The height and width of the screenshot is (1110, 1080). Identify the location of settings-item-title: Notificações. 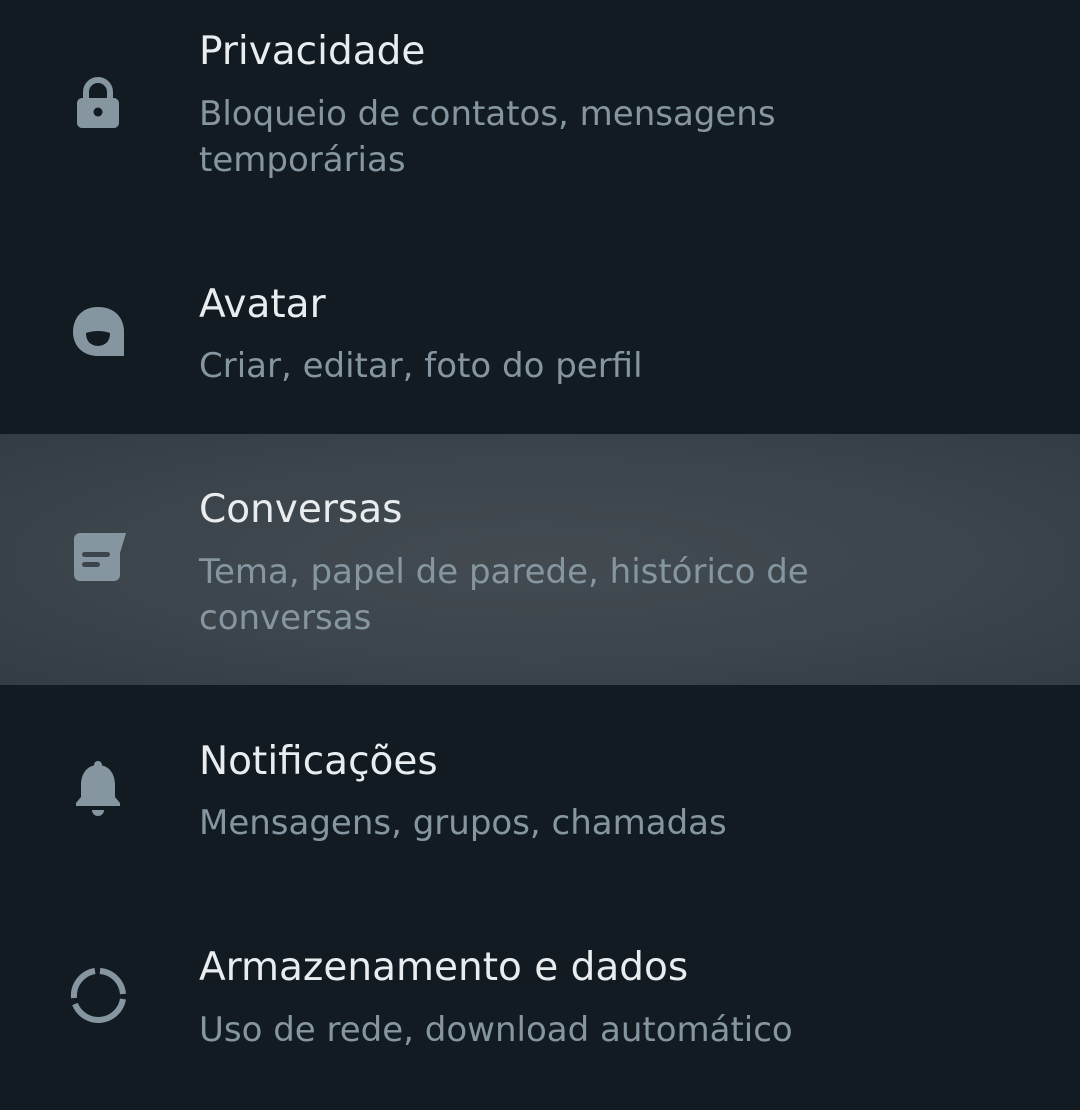
(318, 761).